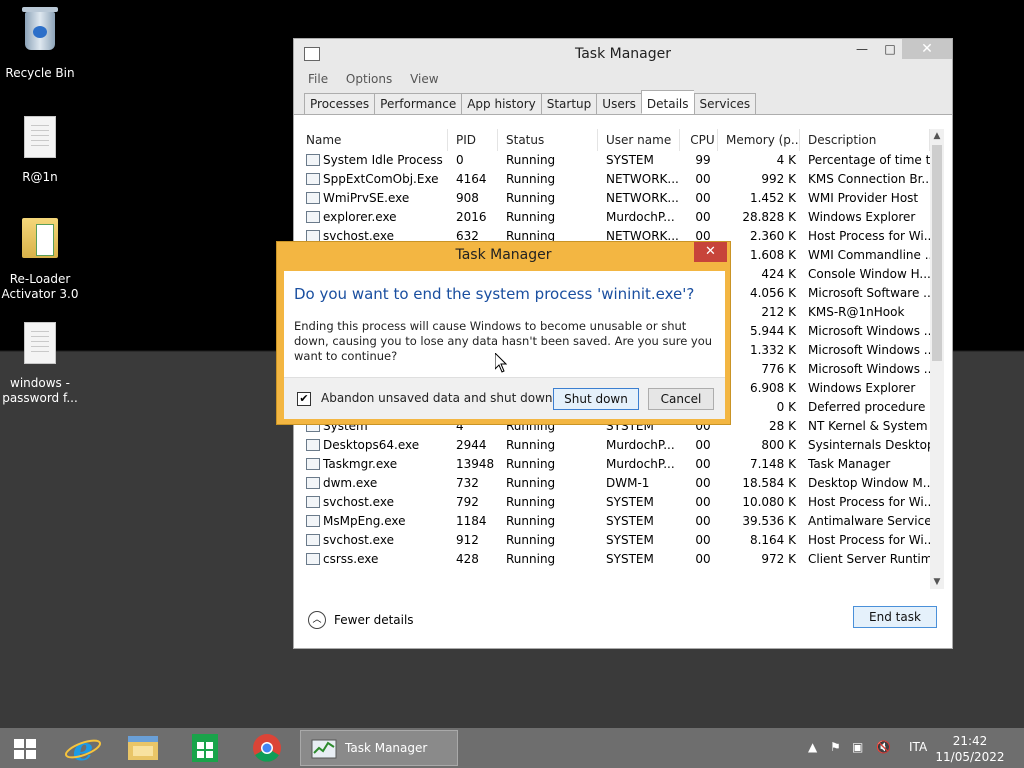 This screenshot has height=768, width=1024. I want to click on taskbar-internet-explorer: e, so click(83, 749).